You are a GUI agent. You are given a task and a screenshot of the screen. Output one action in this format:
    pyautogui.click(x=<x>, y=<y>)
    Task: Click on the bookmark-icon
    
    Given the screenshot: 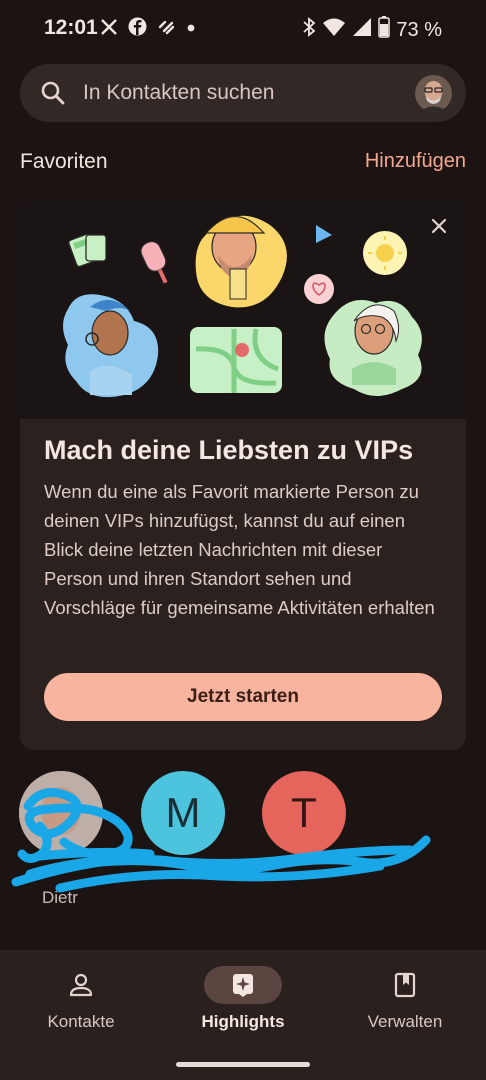 What is the action you would take?
    pyautogui.click(x=405, y=985)
    